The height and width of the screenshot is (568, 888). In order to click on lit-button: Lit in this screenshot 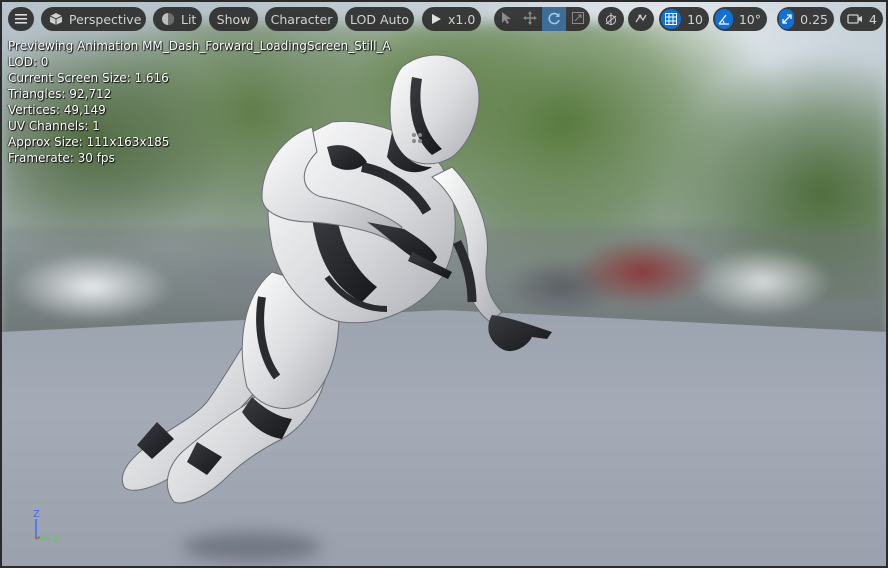, I will do `click(177, 19)`.